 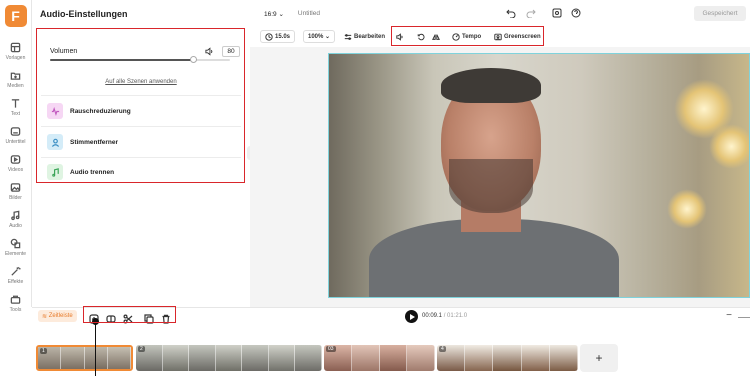 I want to click on sidebar-item-label: Tools, so click(x=15, y=309).